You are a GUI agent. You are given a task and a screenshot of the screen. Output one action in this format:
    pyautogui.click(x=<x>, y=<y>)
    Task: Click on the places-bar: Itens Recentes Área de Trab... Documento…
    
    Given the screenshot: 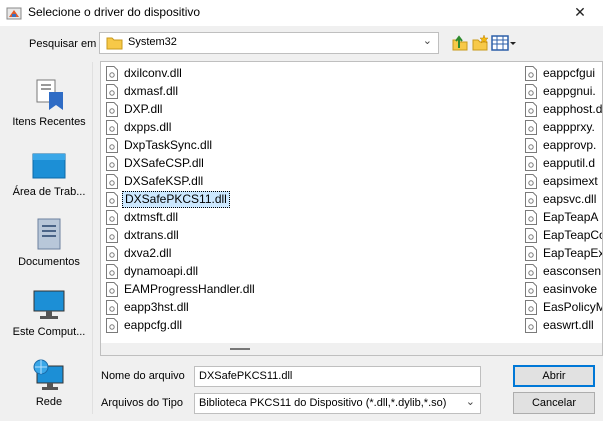 What is the action you would take?
    pyautogui.click(x=49, y=238)
    